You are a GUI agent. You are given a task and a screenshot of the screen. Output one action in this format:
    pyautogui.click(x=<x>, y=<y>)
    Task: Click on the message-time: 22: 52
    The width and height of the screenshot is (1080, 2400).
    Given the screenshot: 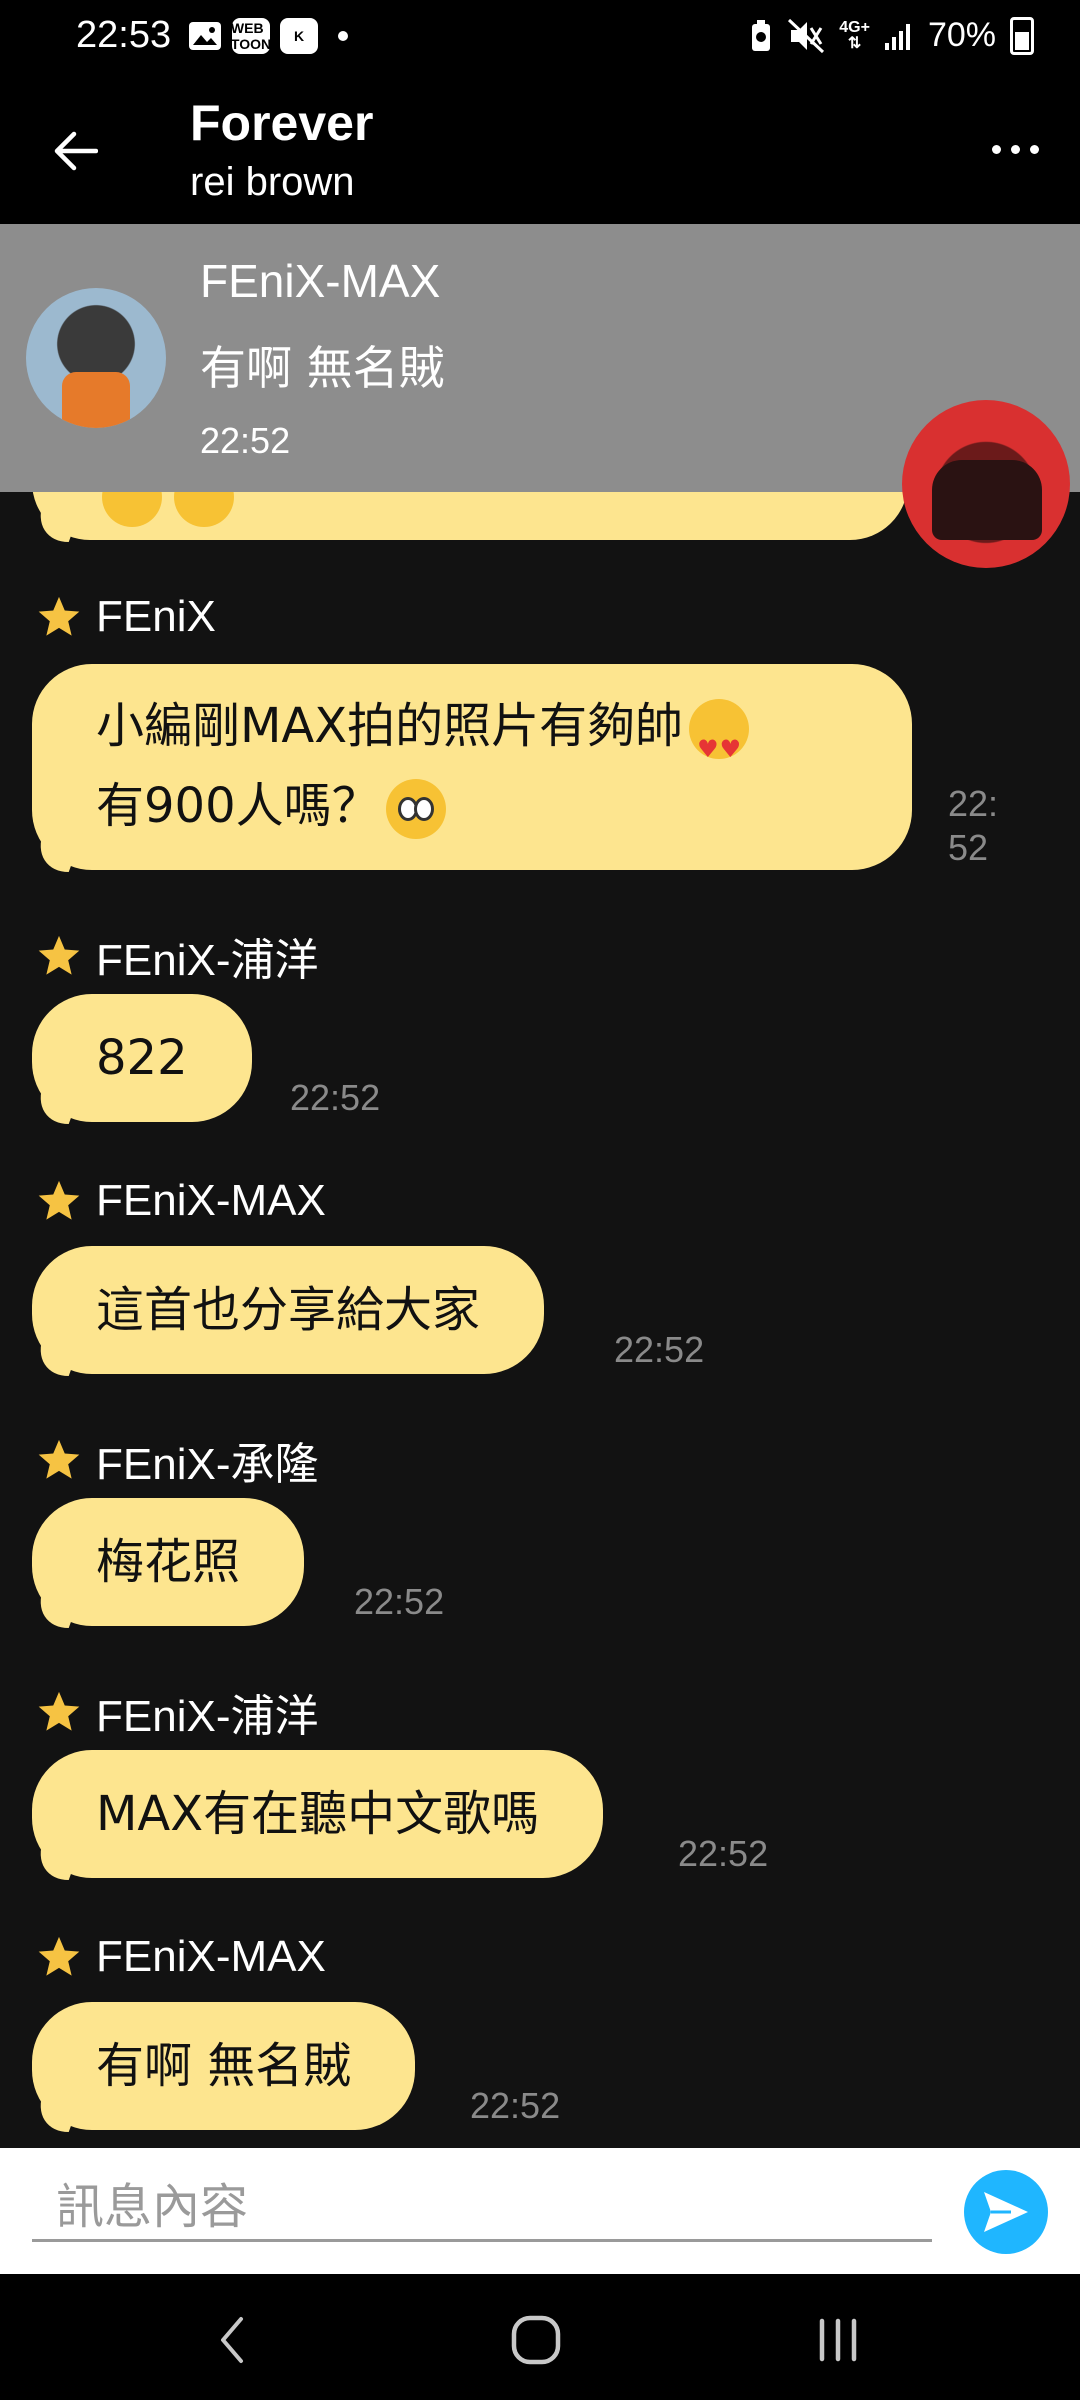 What is the action you would take?
    pyautogui.click(x=973, y=826)
    